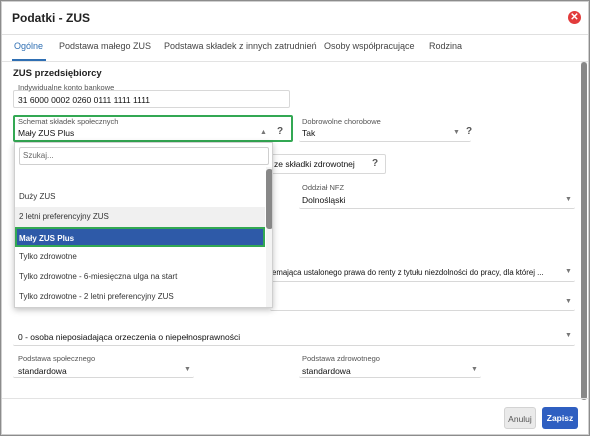 The width and height of the screenshot is (590, 436). What do you see at coordinates (520, 418) in the screenshot?
I see `cancel-button: Anuluj` at bounding box center [520, 418].